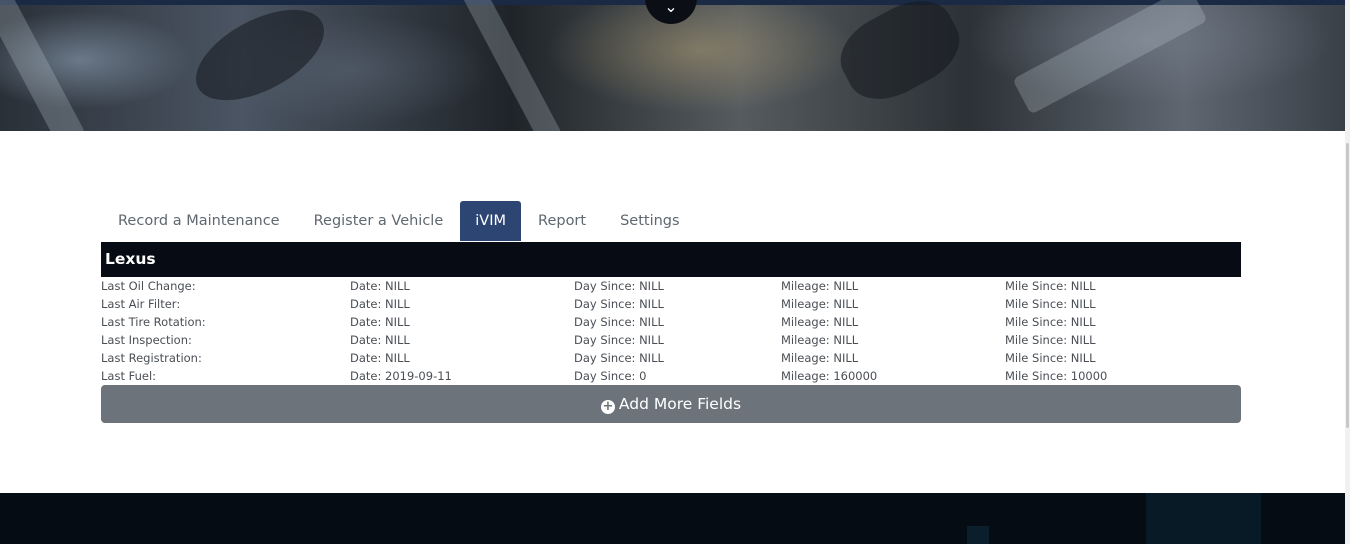 The width and height of the screenshot is (1350, 544). Describe the element at coordinates (829, 376) in the screenshot. I see `row-mileage: Mileage: 160000` at that location.